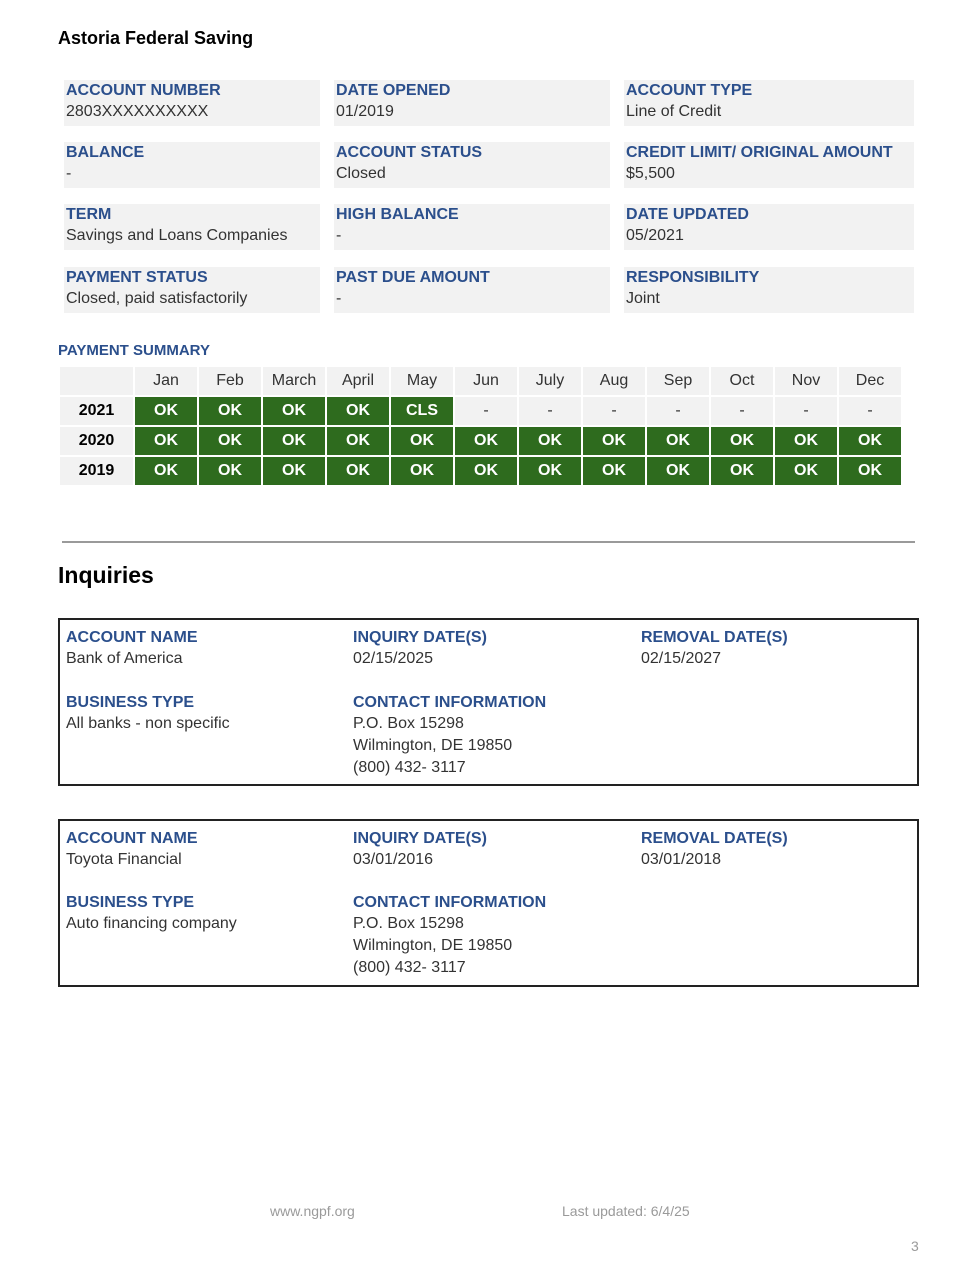 Image resolution: width=979 pixels, height=1266 pixels. Describe the element at coordinates (614, 381) in the screenshot. I see `month-header: Aug` at that location.